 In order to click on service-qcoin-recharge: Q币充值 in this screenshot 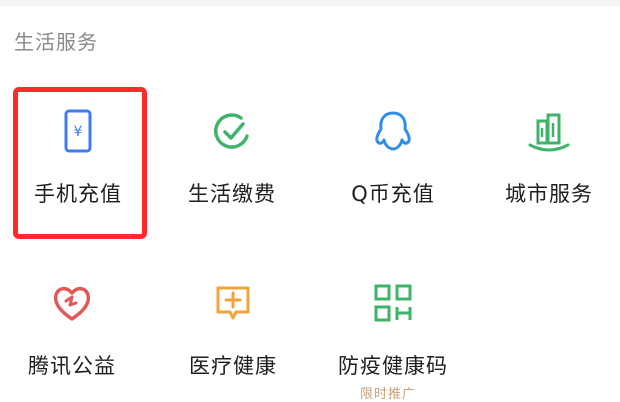, I will do `click(393, 155)`.